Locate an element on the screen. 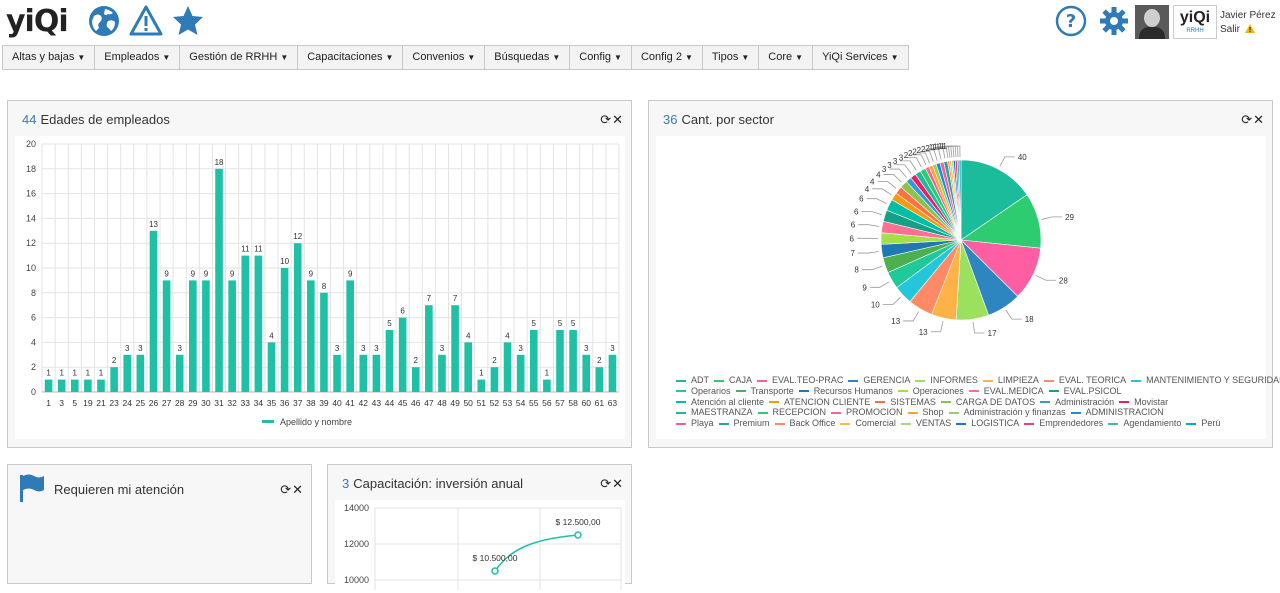  nav-tipos: Tipos▼ is located at coordinates (731, 57).